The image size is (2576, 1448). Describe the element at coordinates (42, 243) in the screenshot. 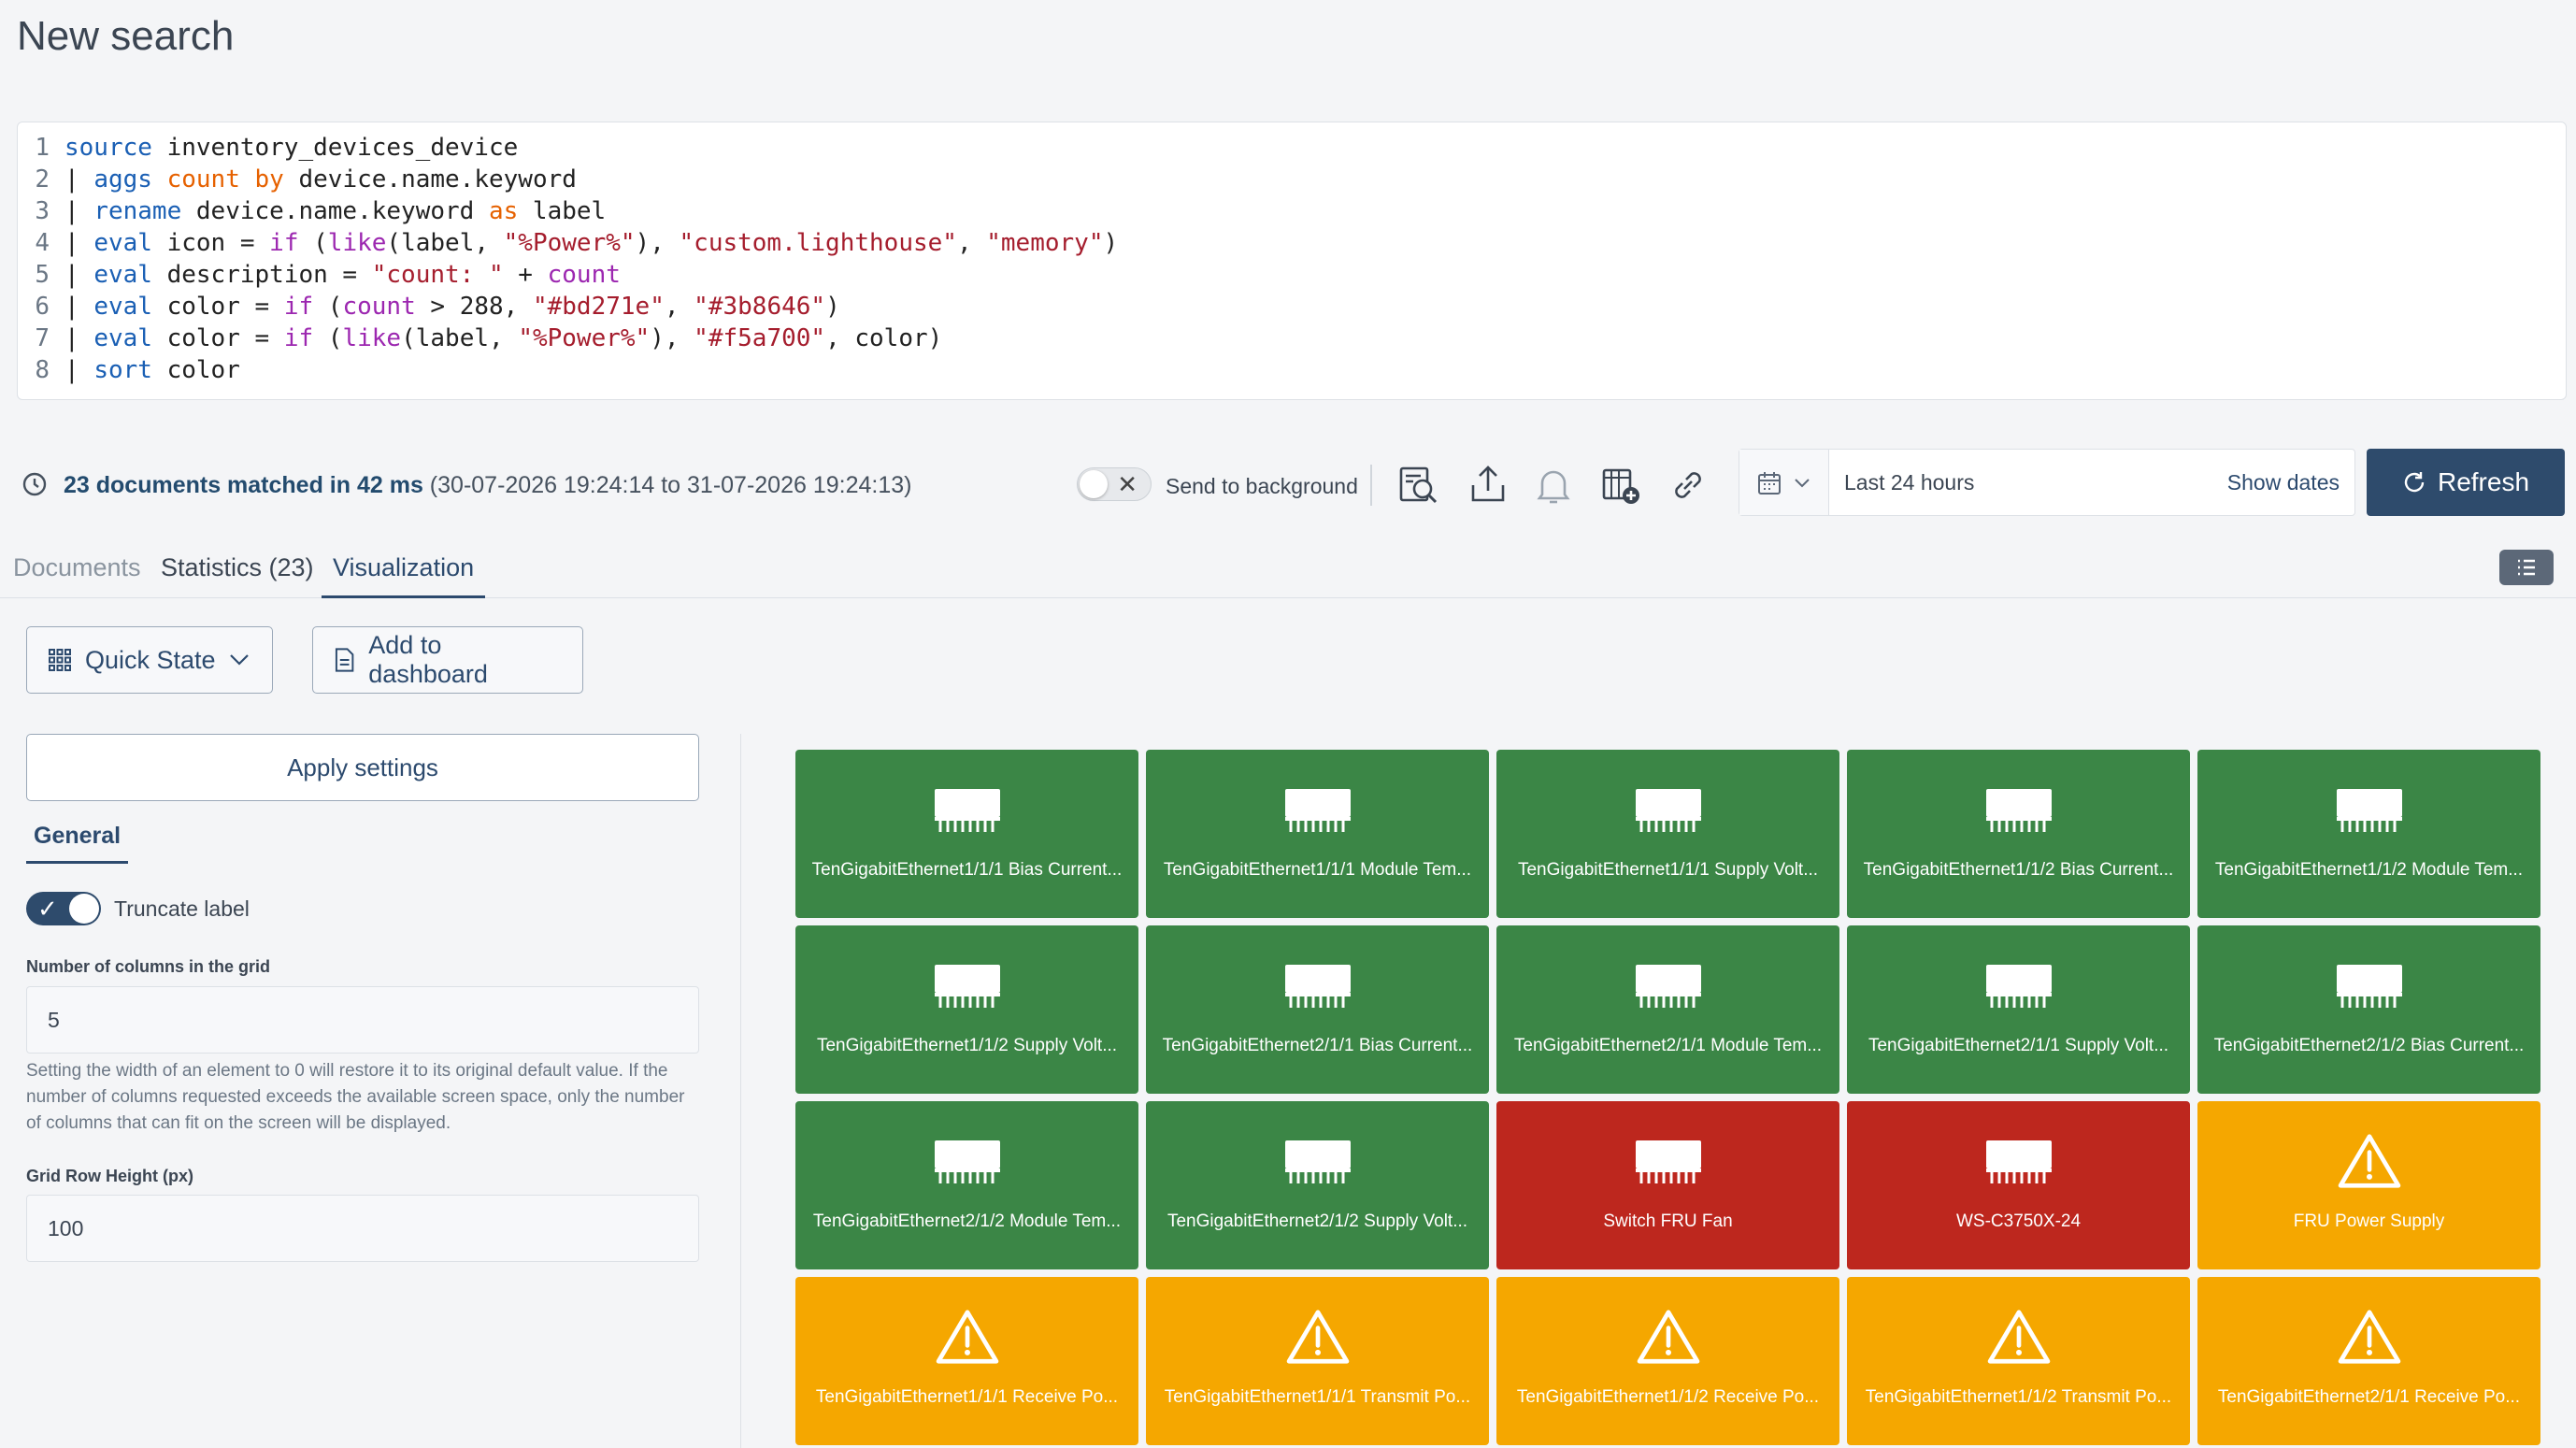

I see `line-number: 4` at that location.